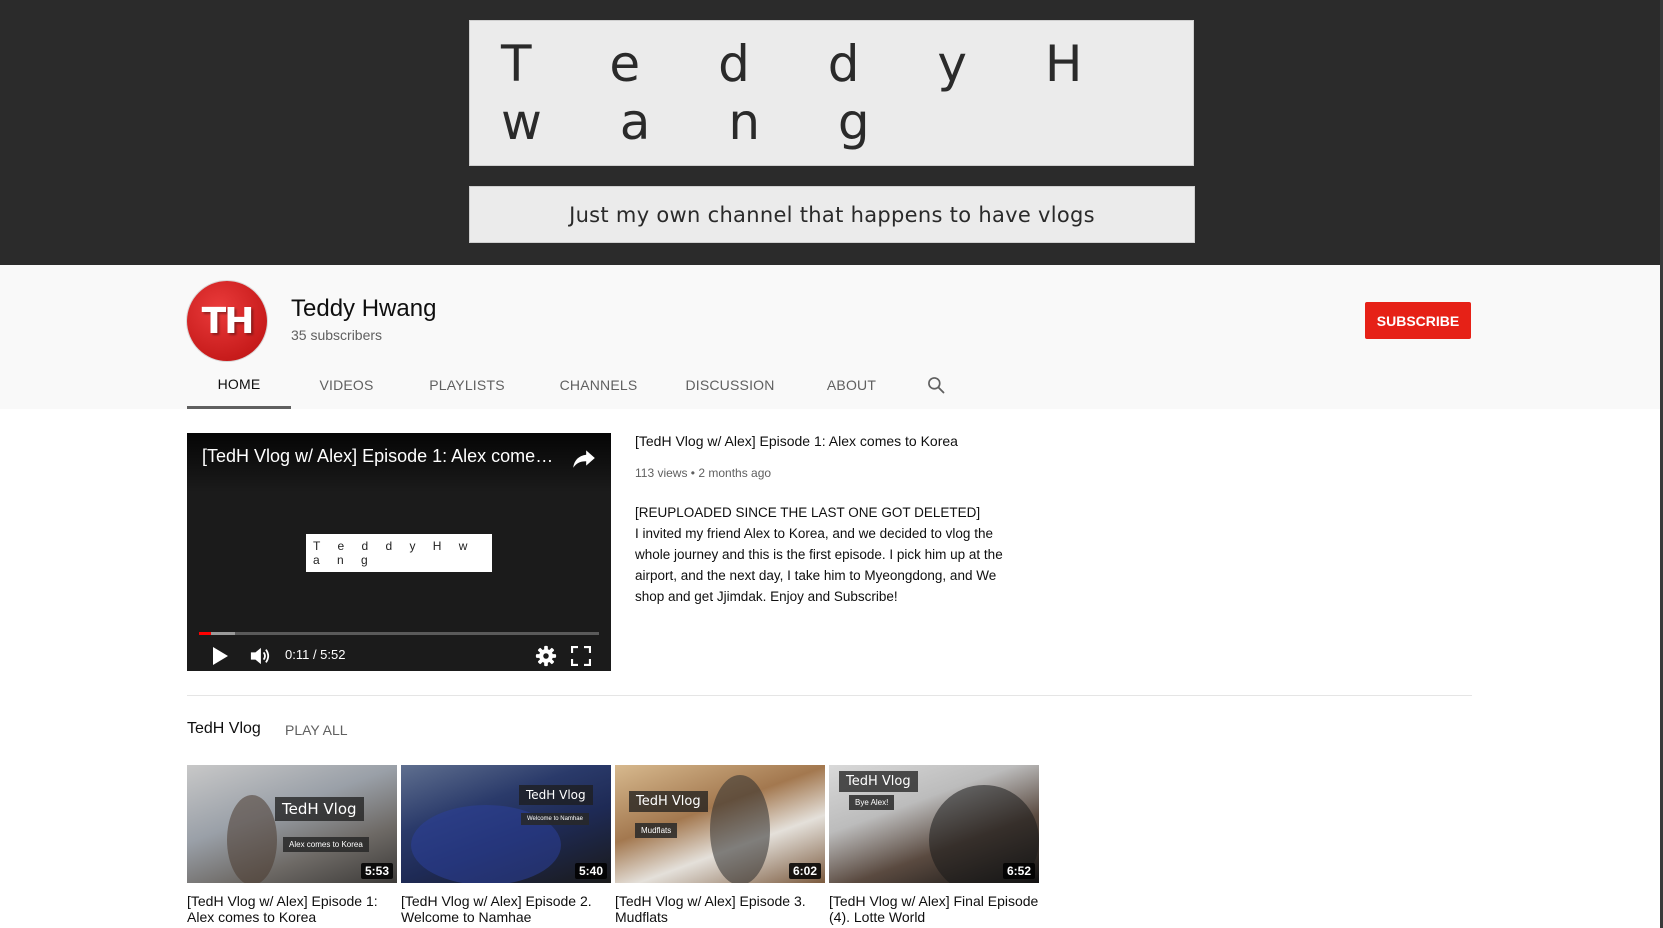 The image size is (1663, 928). What do you see at coordinates (851, 385) in the screenshot?
I see `tab-about: ABOUT` at bounding box center [851, 385].